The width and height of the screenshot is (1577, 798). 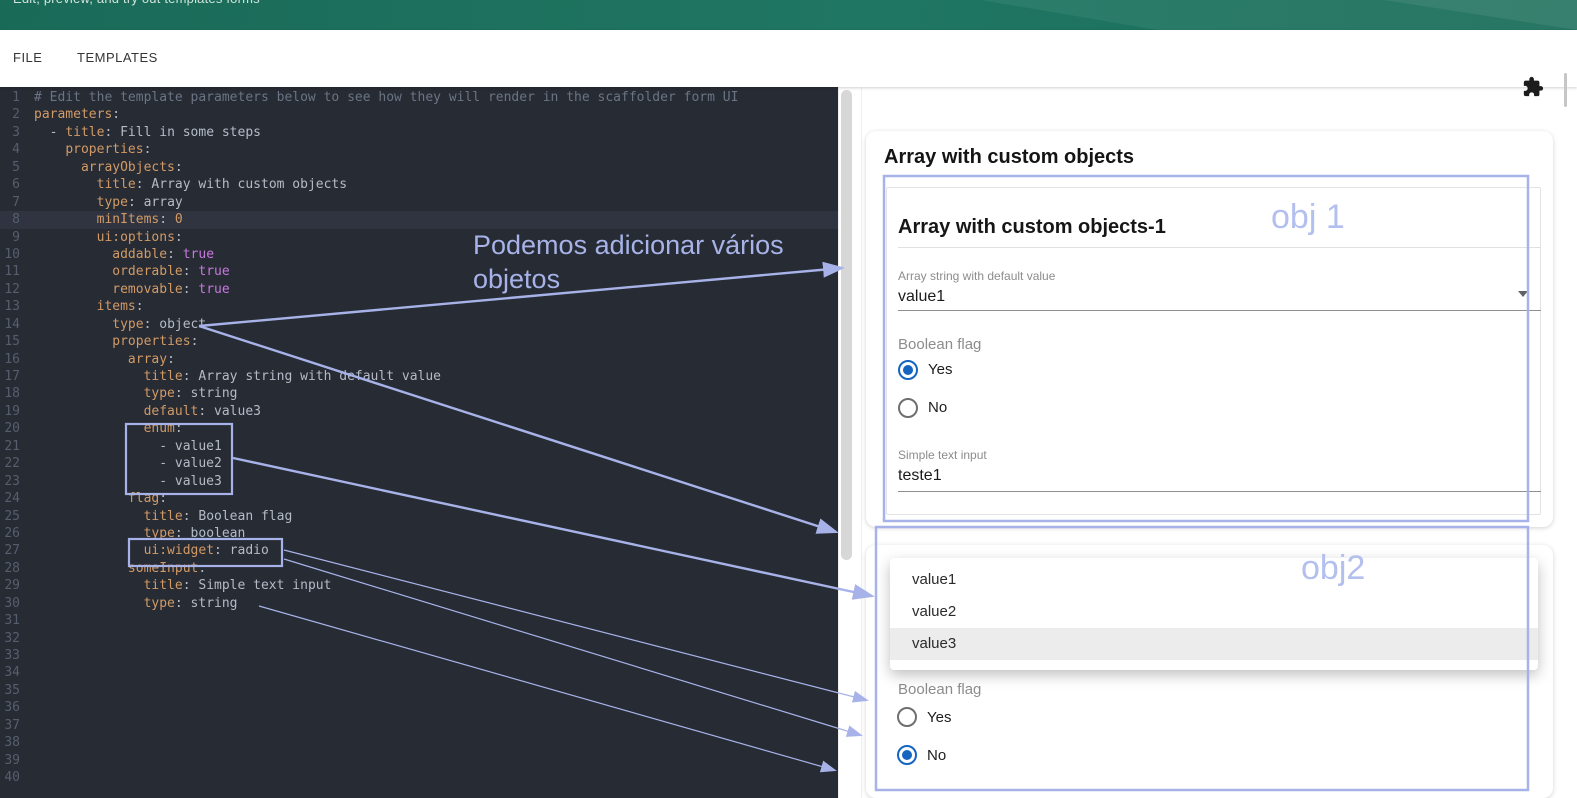 What do you see at coordinates (1032, 227) in the screenshot?
I see `array-item-1-title: Array with custom objects-1` at bounding box center [1032, 227].